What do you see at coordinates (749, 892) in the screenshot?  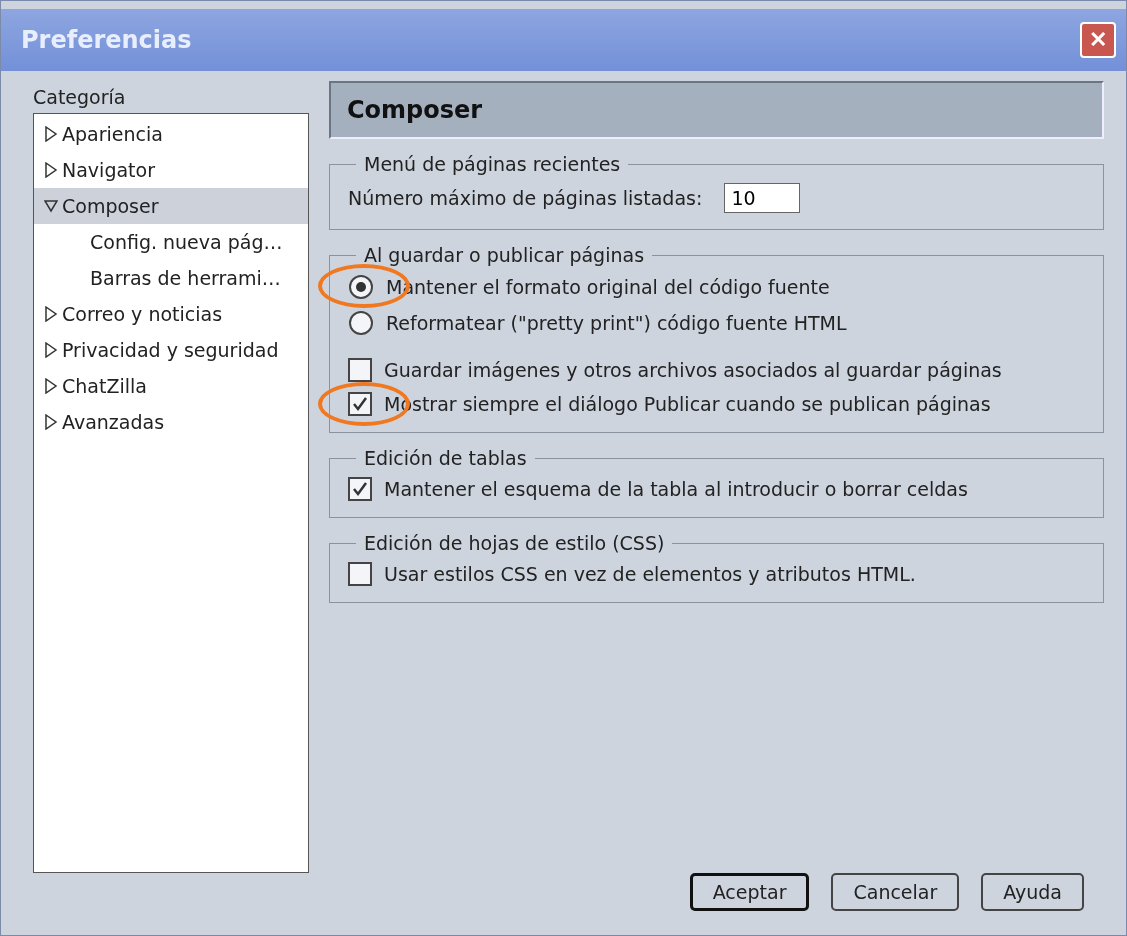 I see `dialog-button: Aceptar` at bounding box center [749, 892].